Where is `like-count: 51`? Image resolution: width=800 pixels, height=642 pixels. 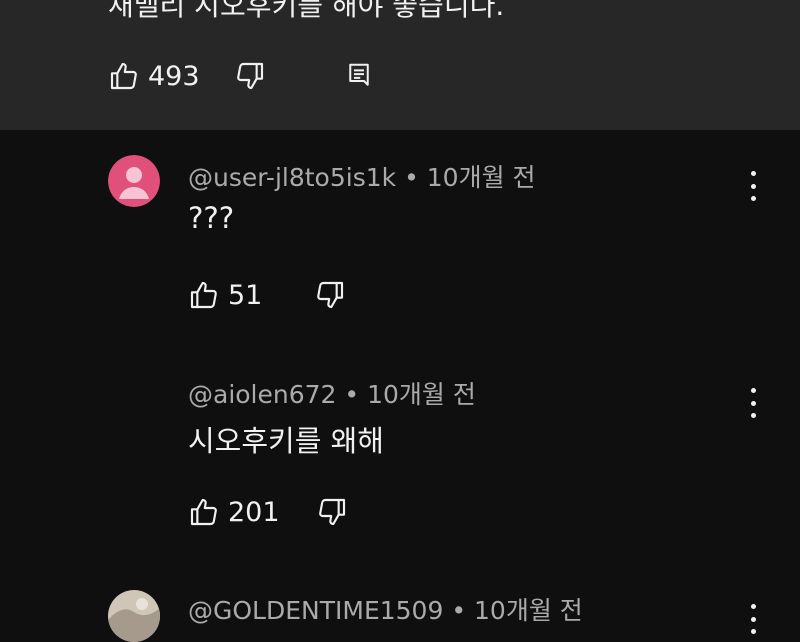
like-count: 51 is located at coordinates (245, 295).